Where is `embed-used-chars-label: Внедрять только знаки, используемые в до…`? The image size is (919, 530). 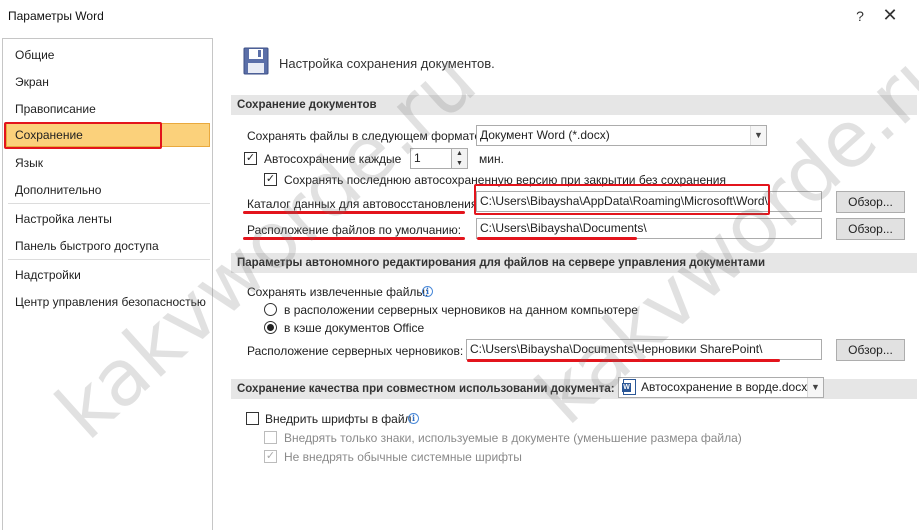 embed-used-chars-label: Внедрять только знаки, используемые в до… is located at coordinates (513, 438).